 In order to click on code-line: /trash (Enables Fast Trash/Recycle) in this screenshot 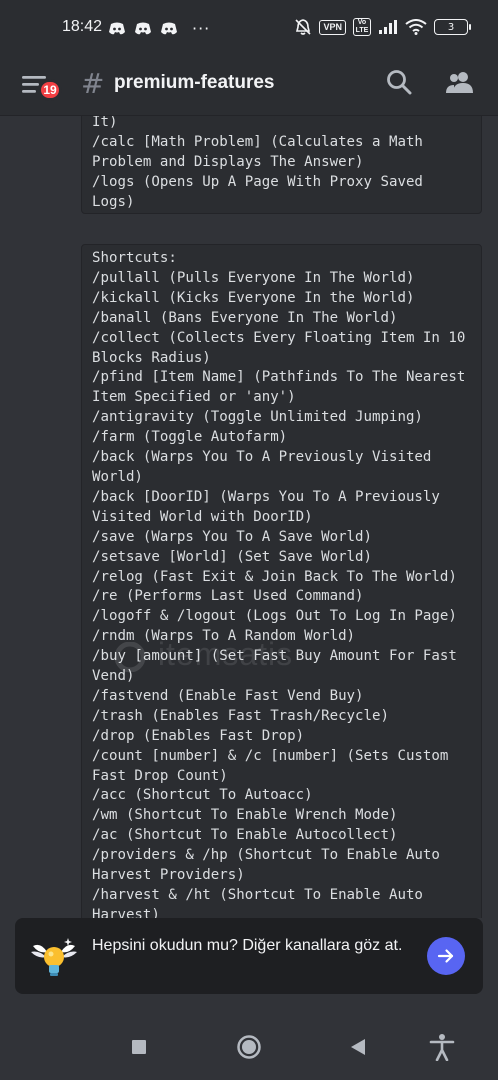, I will do `click(240, 715)`.